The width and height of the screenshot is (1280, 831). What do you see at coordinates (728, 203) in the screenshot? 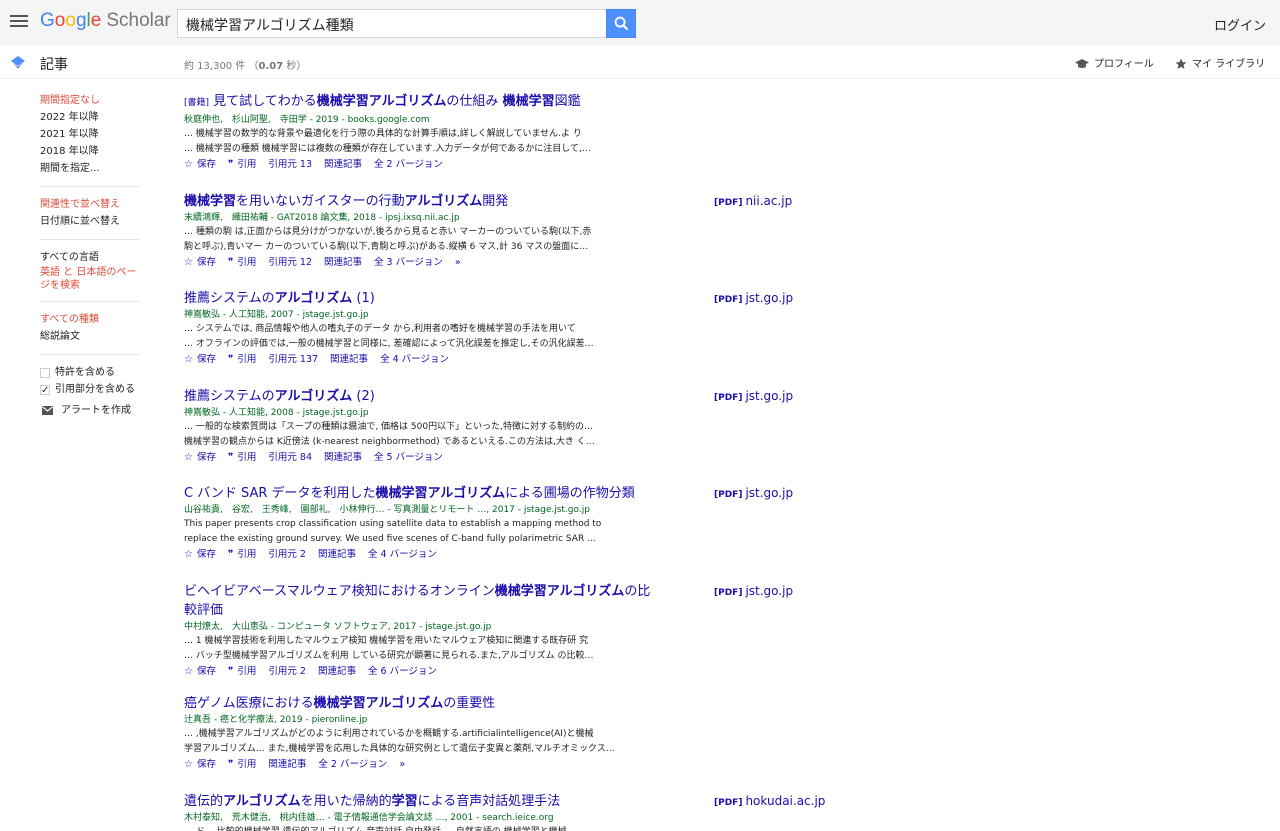
I see `pdf-tag: [PDF]` at bounding box center [728, 203].